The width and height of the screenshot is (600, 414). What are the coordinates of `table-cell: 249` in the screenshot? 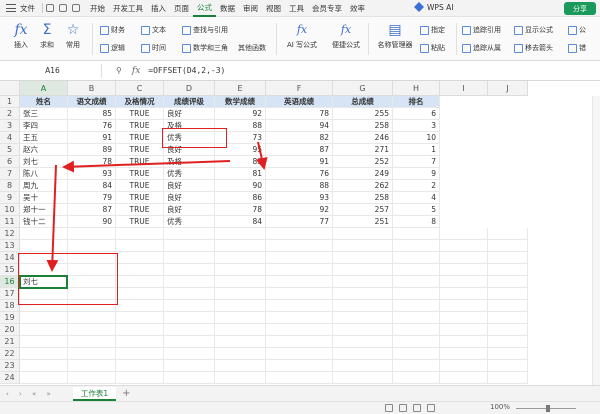 It's located at (363, 174).